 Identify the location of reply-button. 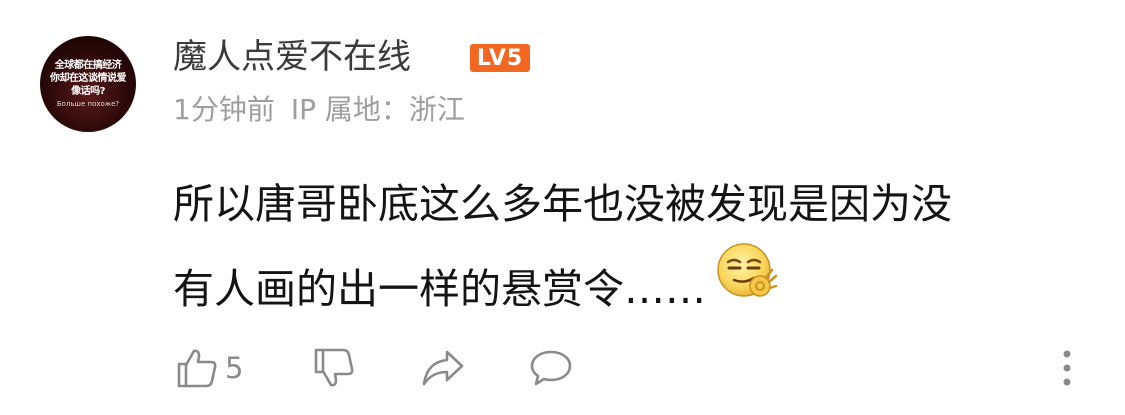
(551, 368).